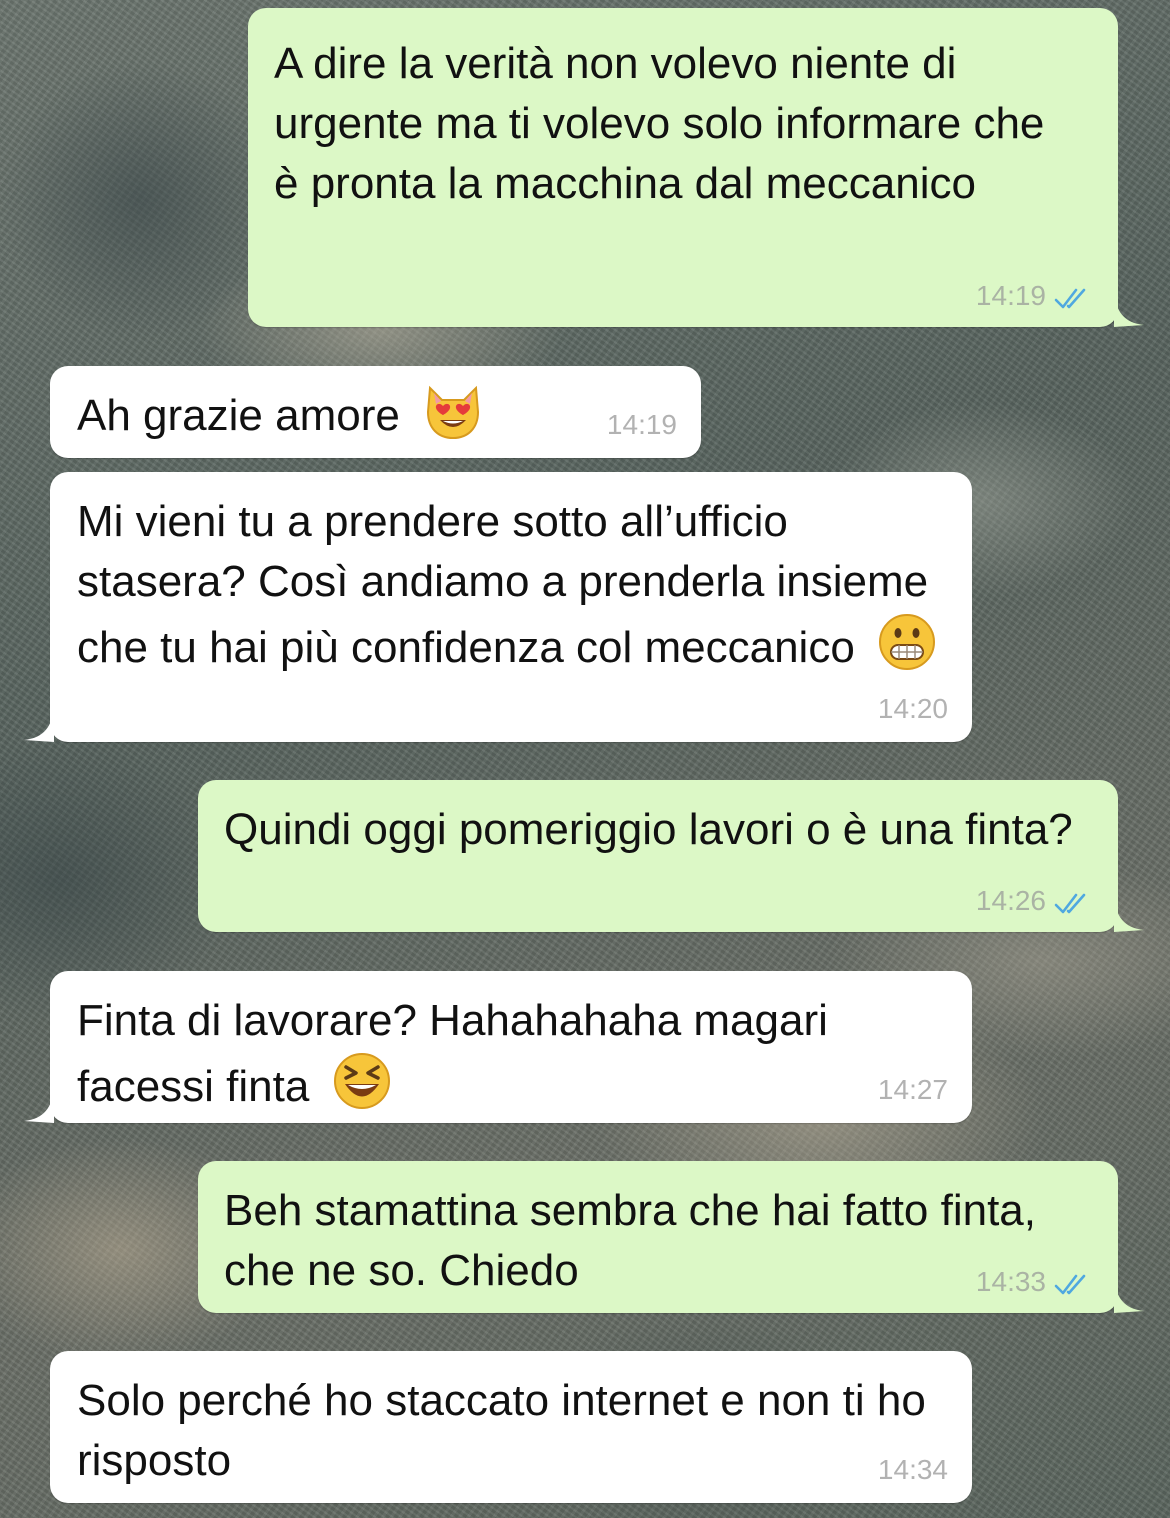  I want to click on grinning-squinting-face-icon, so click(362, 1089).